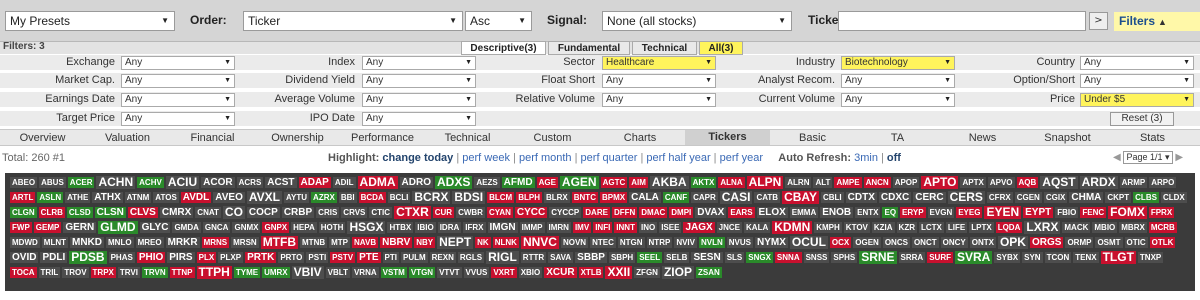 This screenshot has height=300, width=1200. What do you see at coordinates (625, 227) in the screenshot?
I see `ticker-tile: INNT` at bounding box center [625, 227].